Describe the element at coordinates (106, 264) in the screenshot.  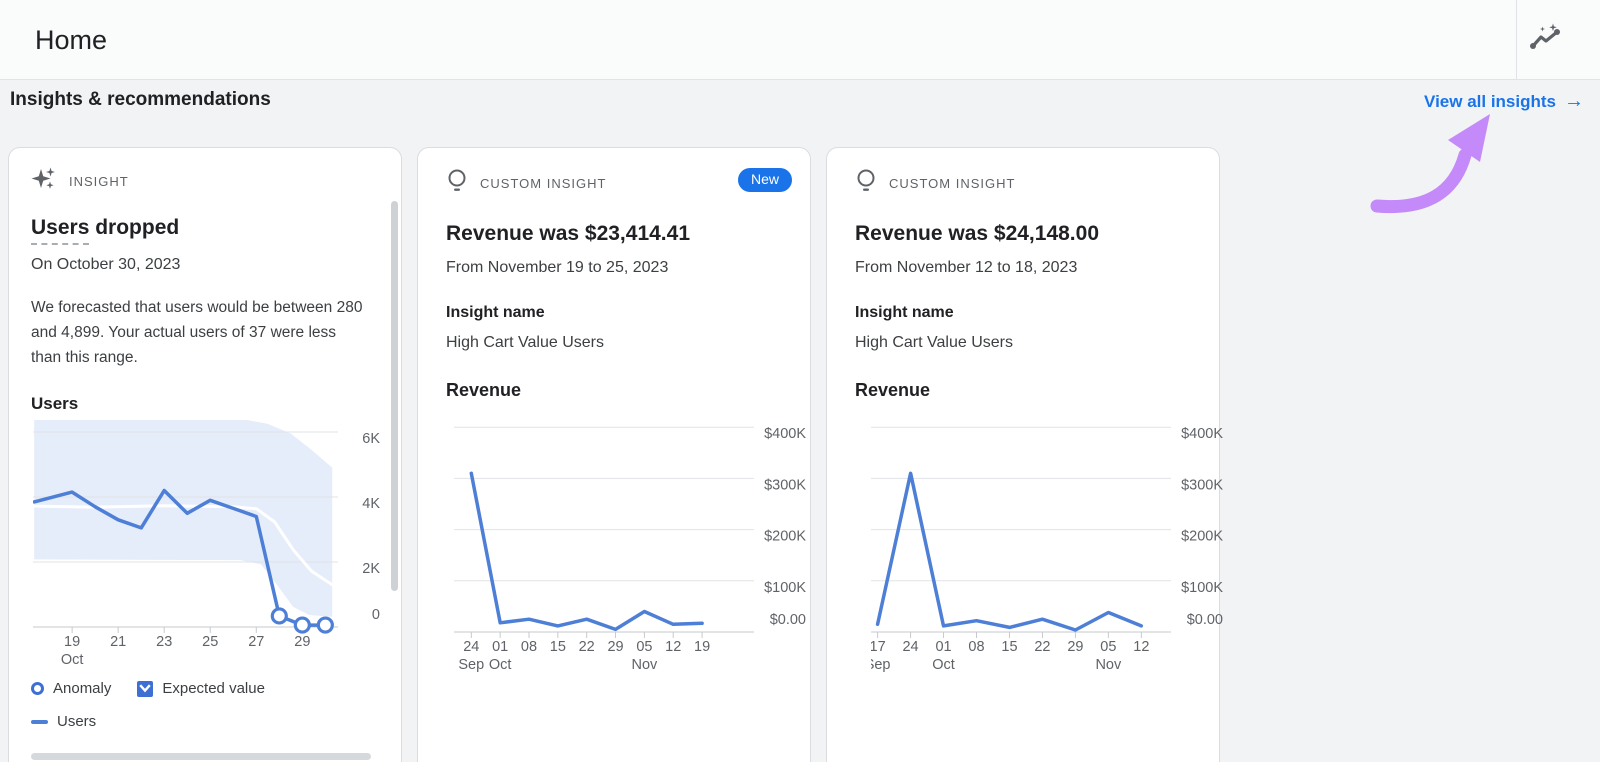
I see `card-subtitle: On October 30, 2023` at that location.